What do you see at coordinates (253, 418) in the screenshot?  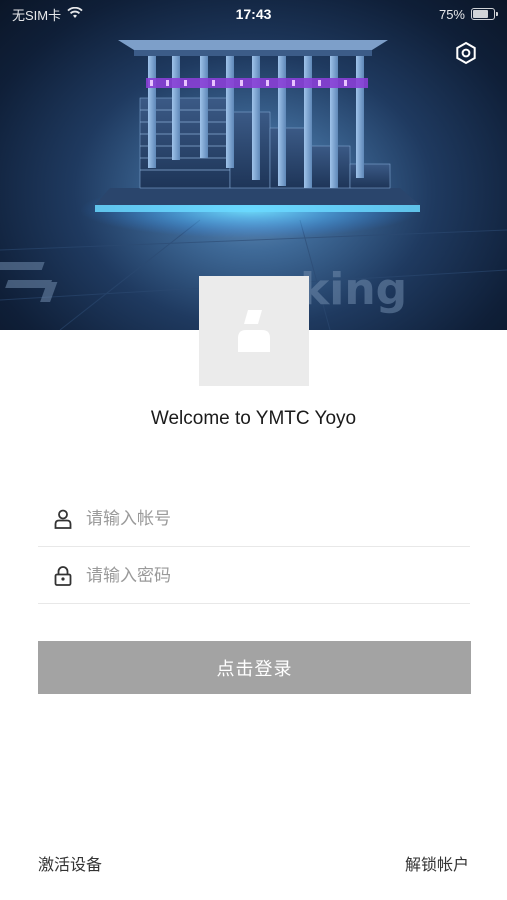 I see `welcome-title: Welcome to YMTC Yoyo` at bounding box center [253, 418].